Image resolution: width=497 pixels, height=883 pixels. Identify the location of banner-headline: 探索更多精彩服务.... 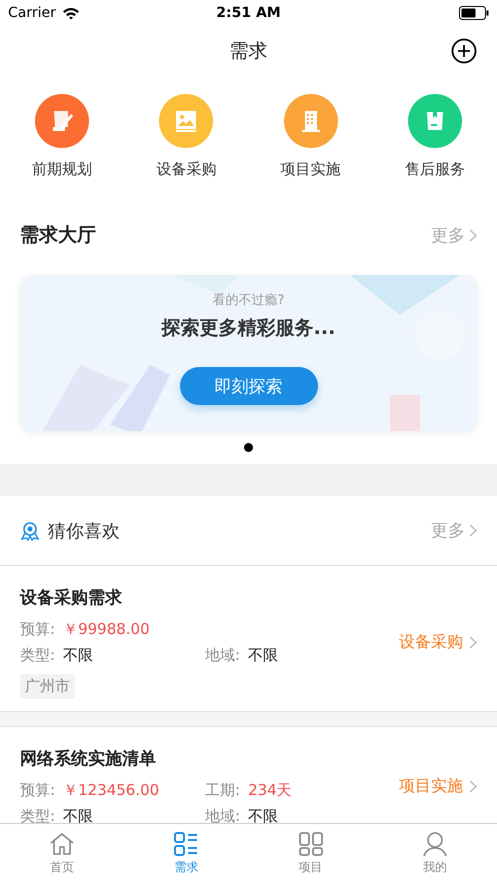
(249, 328).